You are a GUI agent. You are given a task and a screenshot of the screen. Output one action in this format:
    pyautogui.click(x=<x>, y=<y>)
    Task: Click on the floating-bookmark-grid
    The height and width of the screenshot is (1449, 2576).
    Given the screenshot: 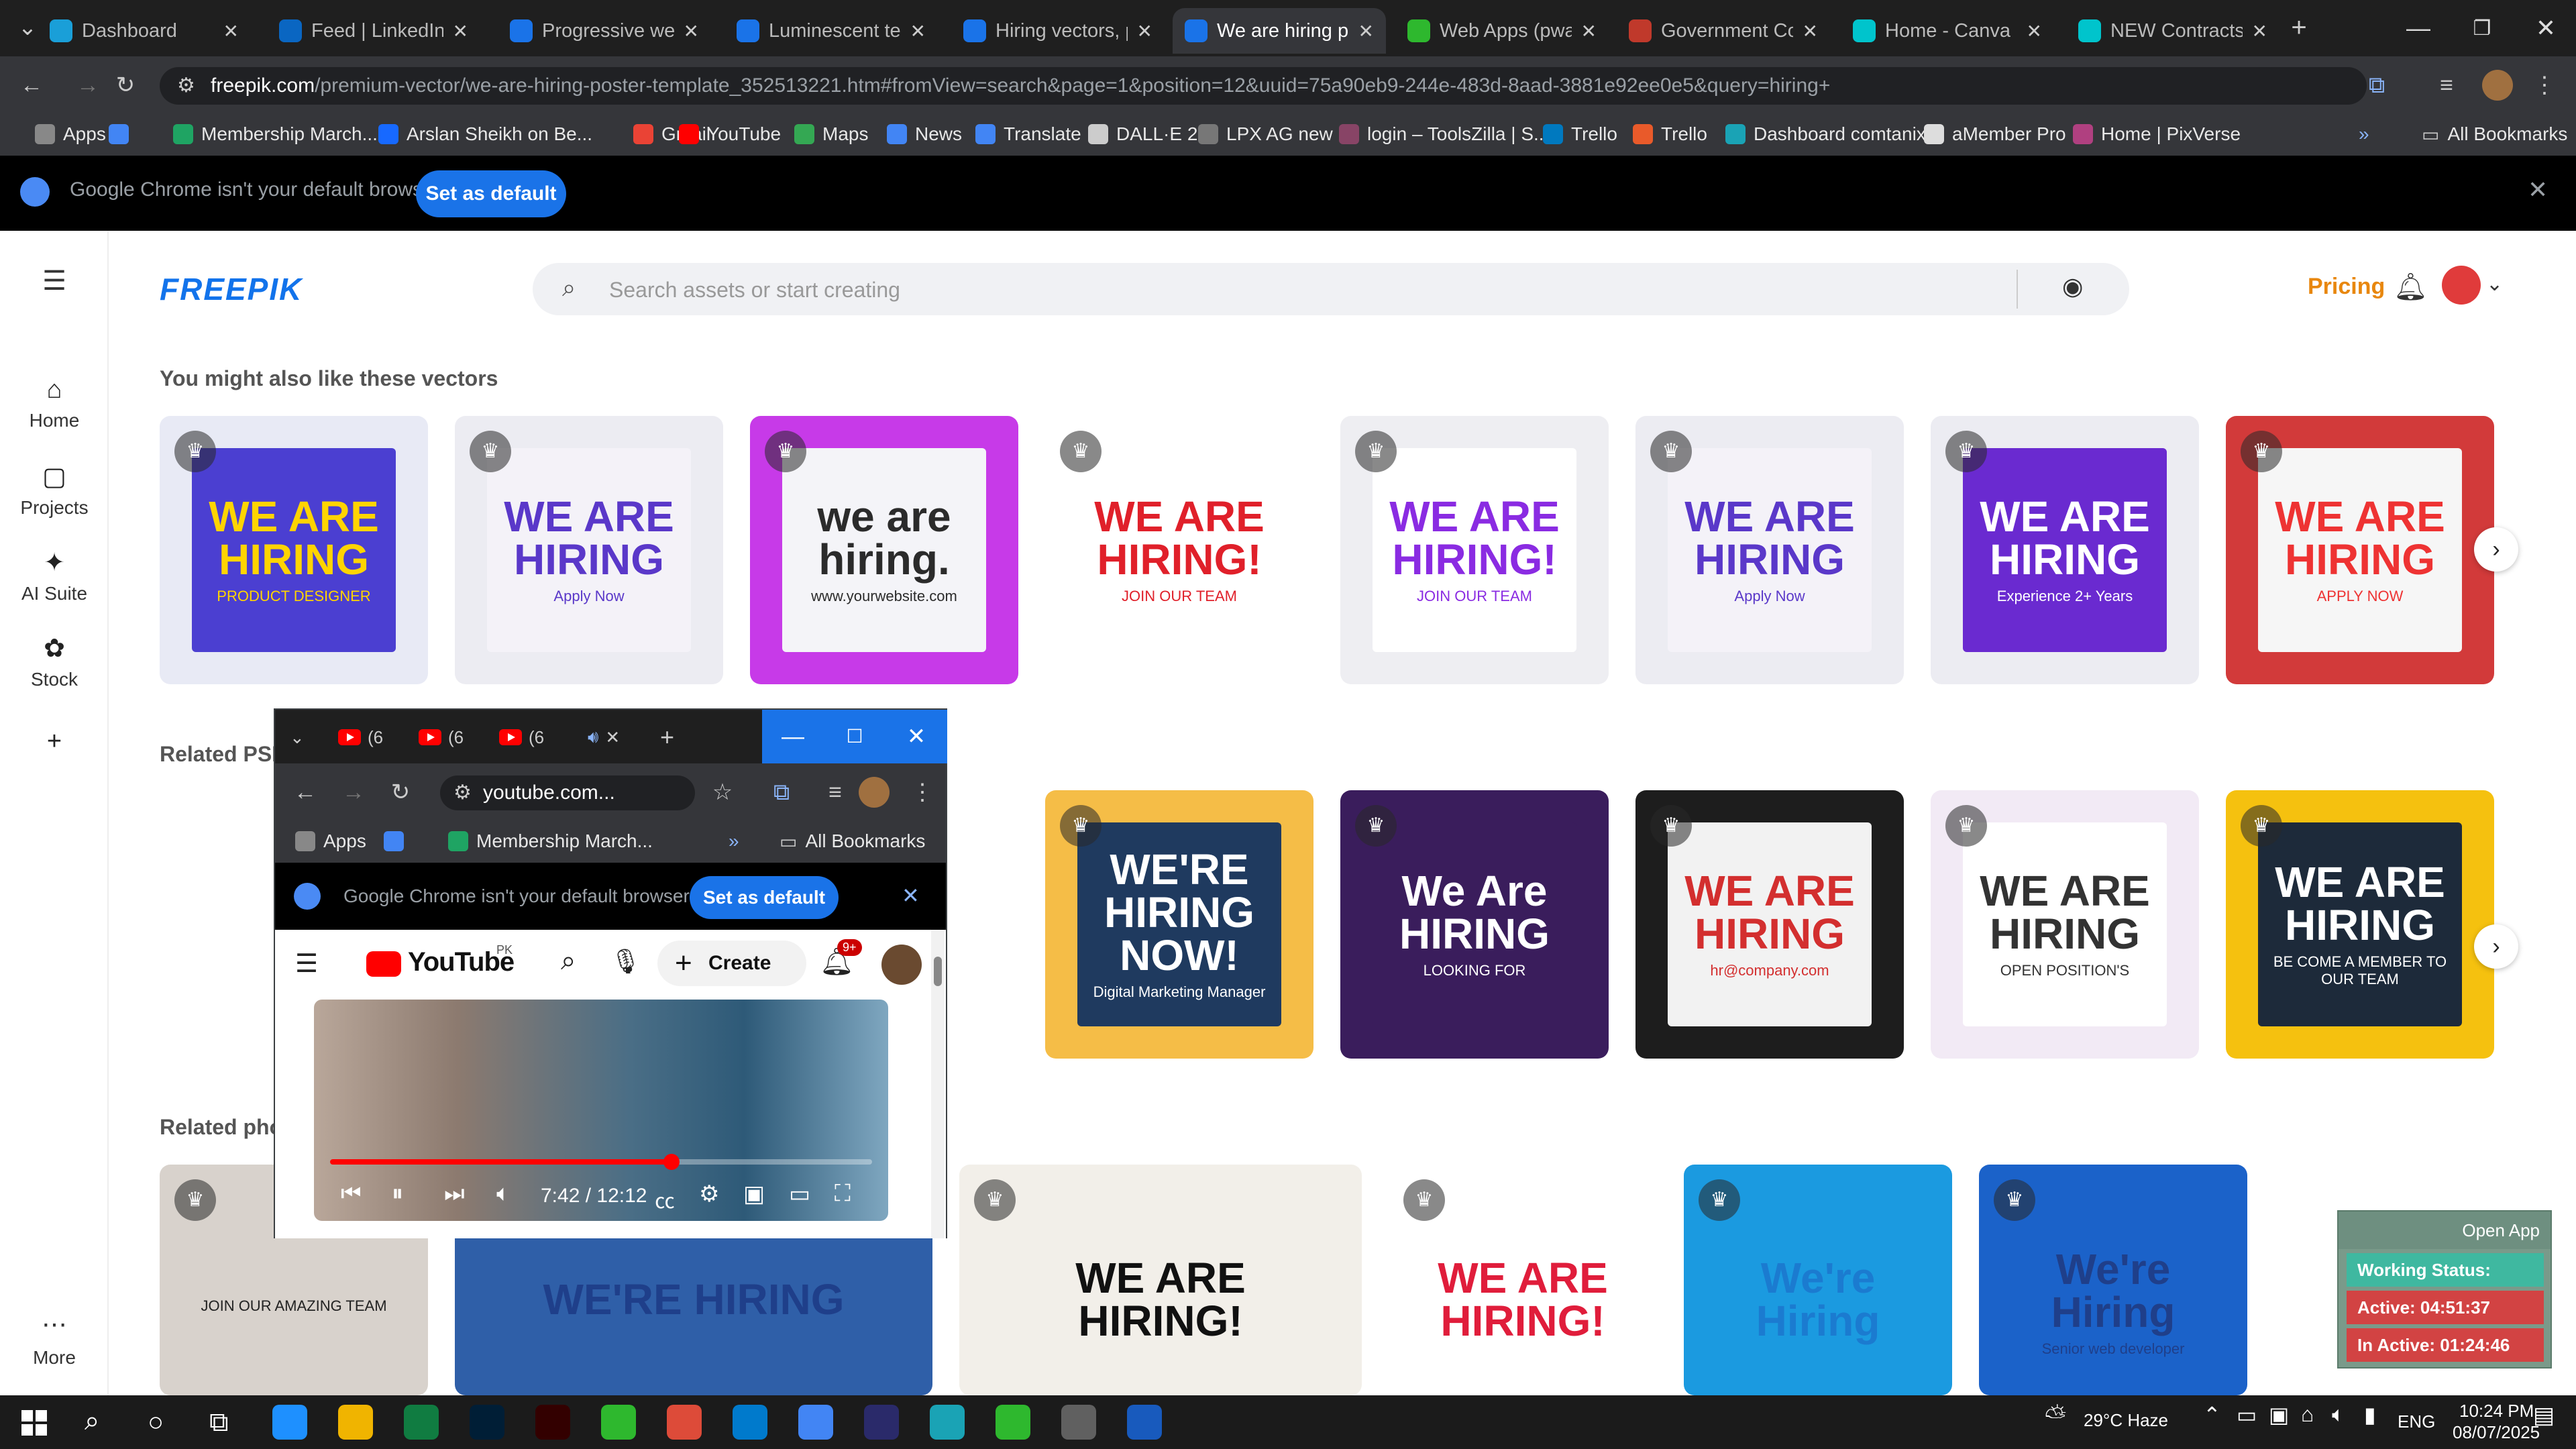 What is the action you would take?
    pyautogui.click(x=394, y=841)
    